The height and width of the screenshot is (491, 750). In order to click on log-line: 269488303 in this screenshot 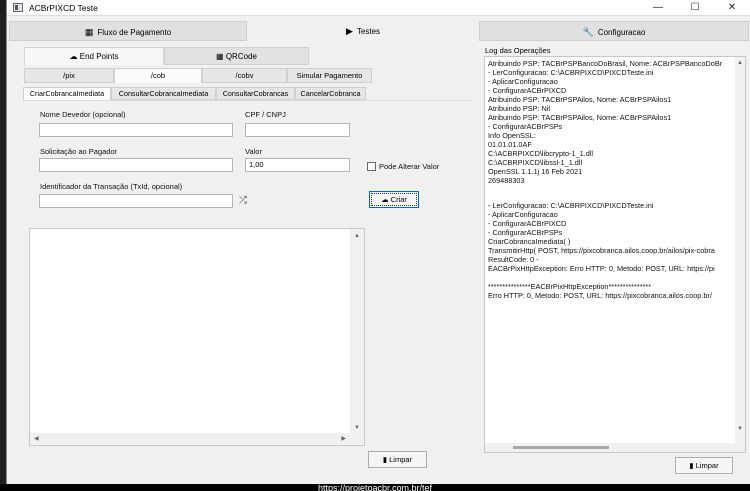, I will do `click(506, 180)`.